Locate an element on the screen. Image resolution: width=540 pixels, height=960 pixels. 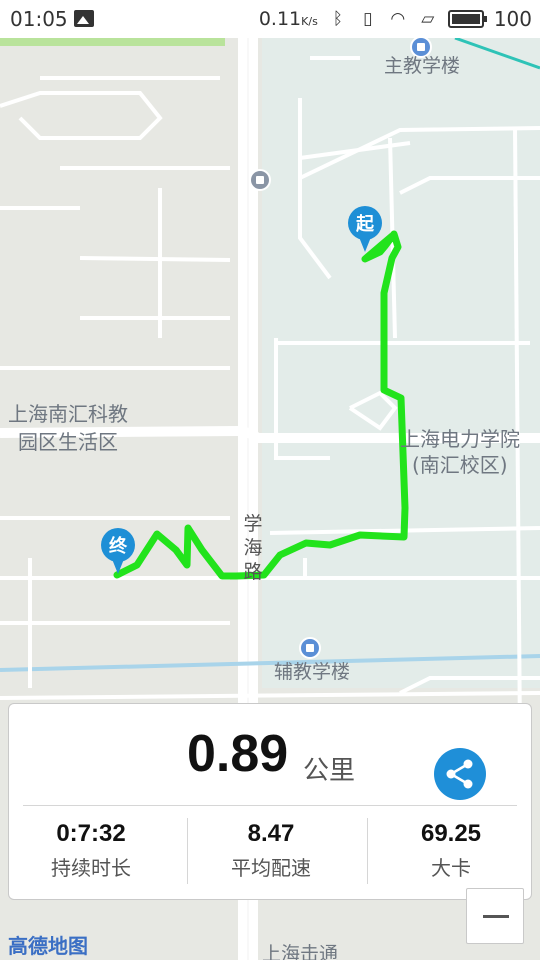
label-main-building: 主教学楼 is located at coordinates (422, 66).